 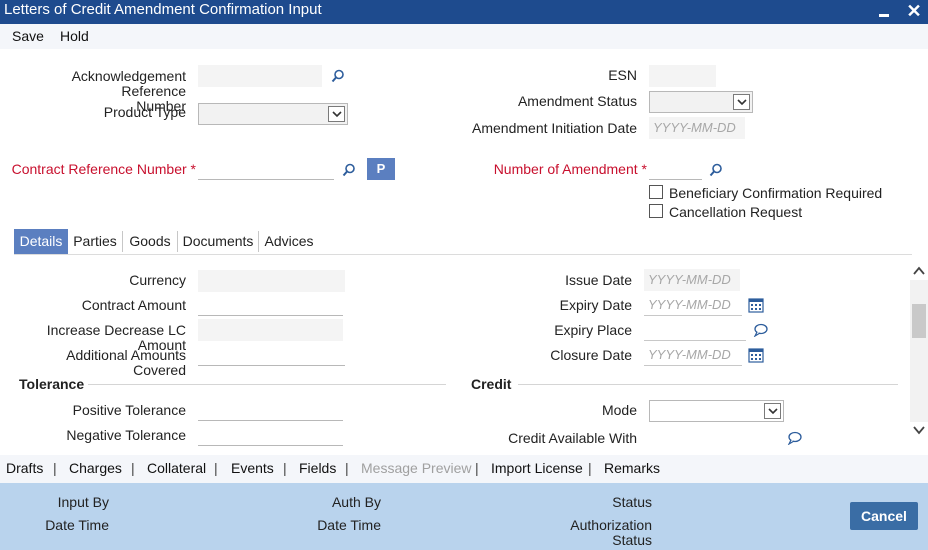 I want to click on num-amendment-magnifier-icon, so click(x=716, y=170).